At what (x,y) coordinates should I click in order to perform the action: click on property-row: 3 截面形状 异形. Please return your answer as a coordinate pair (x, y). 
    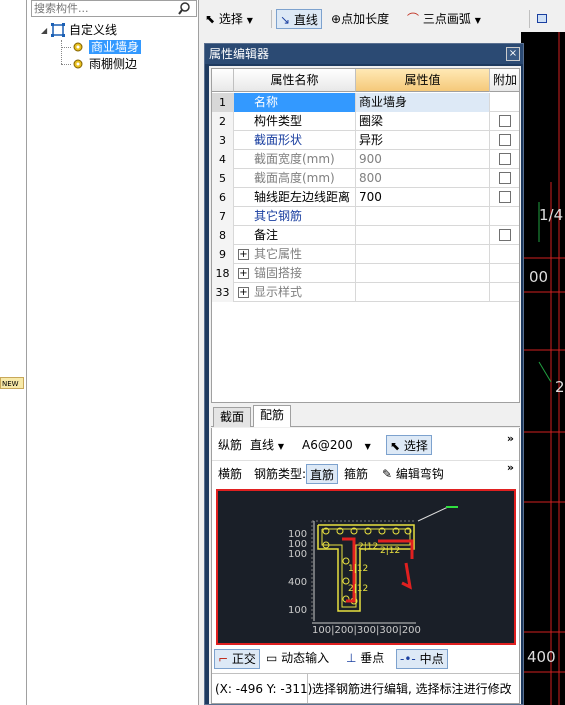
    Looking at the image, I should click on (365, 140).